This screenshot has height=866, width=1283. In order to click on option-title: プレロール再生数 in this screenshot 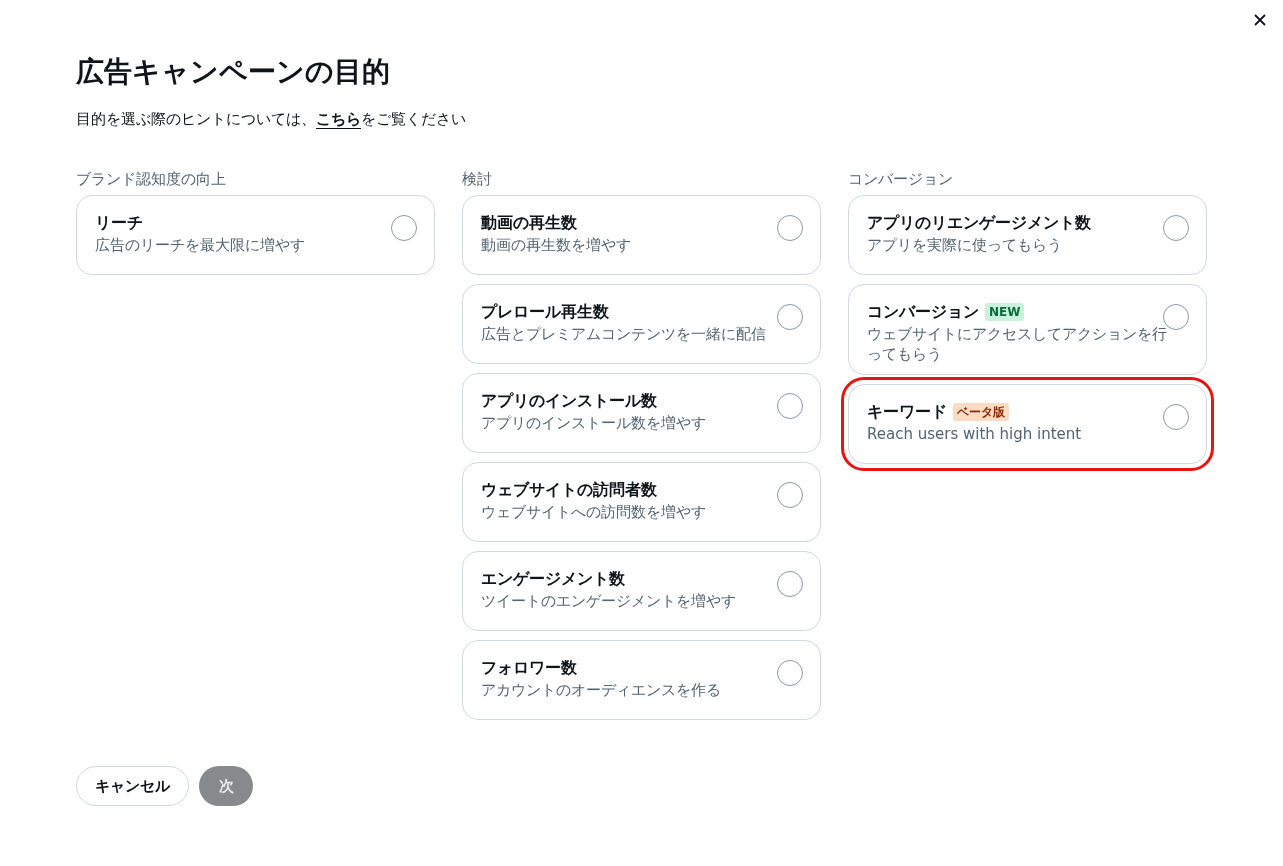, I will do `click(545, 312)`.